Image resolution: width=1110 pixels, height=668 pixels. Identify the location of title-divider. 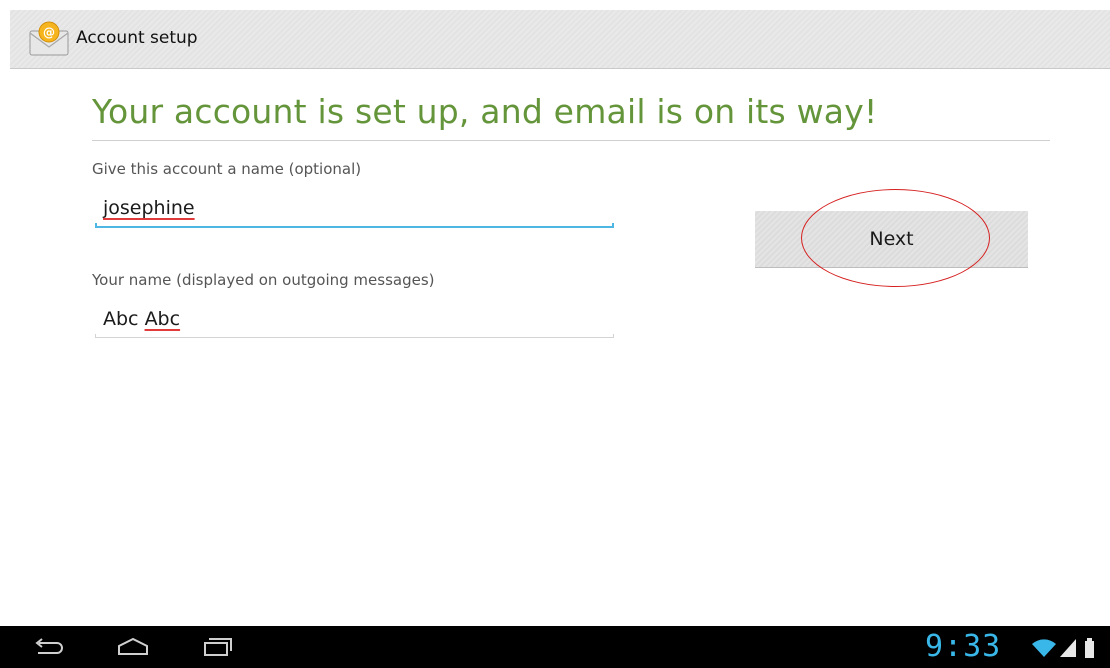
(571, 140).